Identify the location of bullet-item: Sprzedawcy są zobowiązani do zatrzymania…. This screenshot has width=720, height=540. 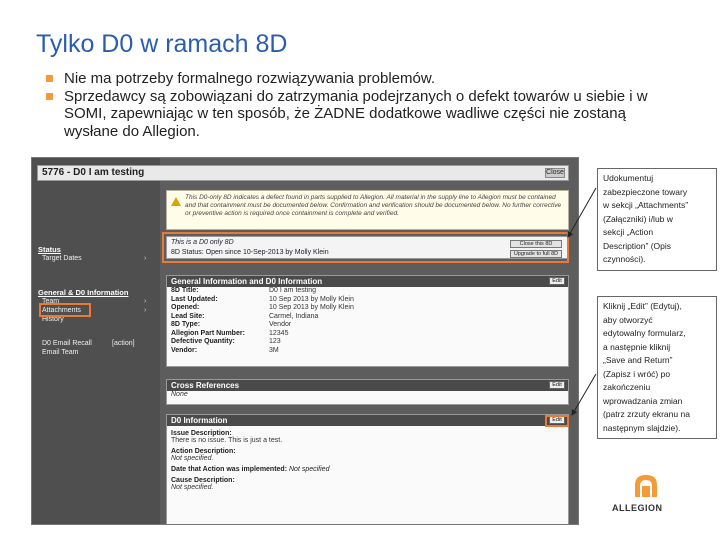
(364, 114).